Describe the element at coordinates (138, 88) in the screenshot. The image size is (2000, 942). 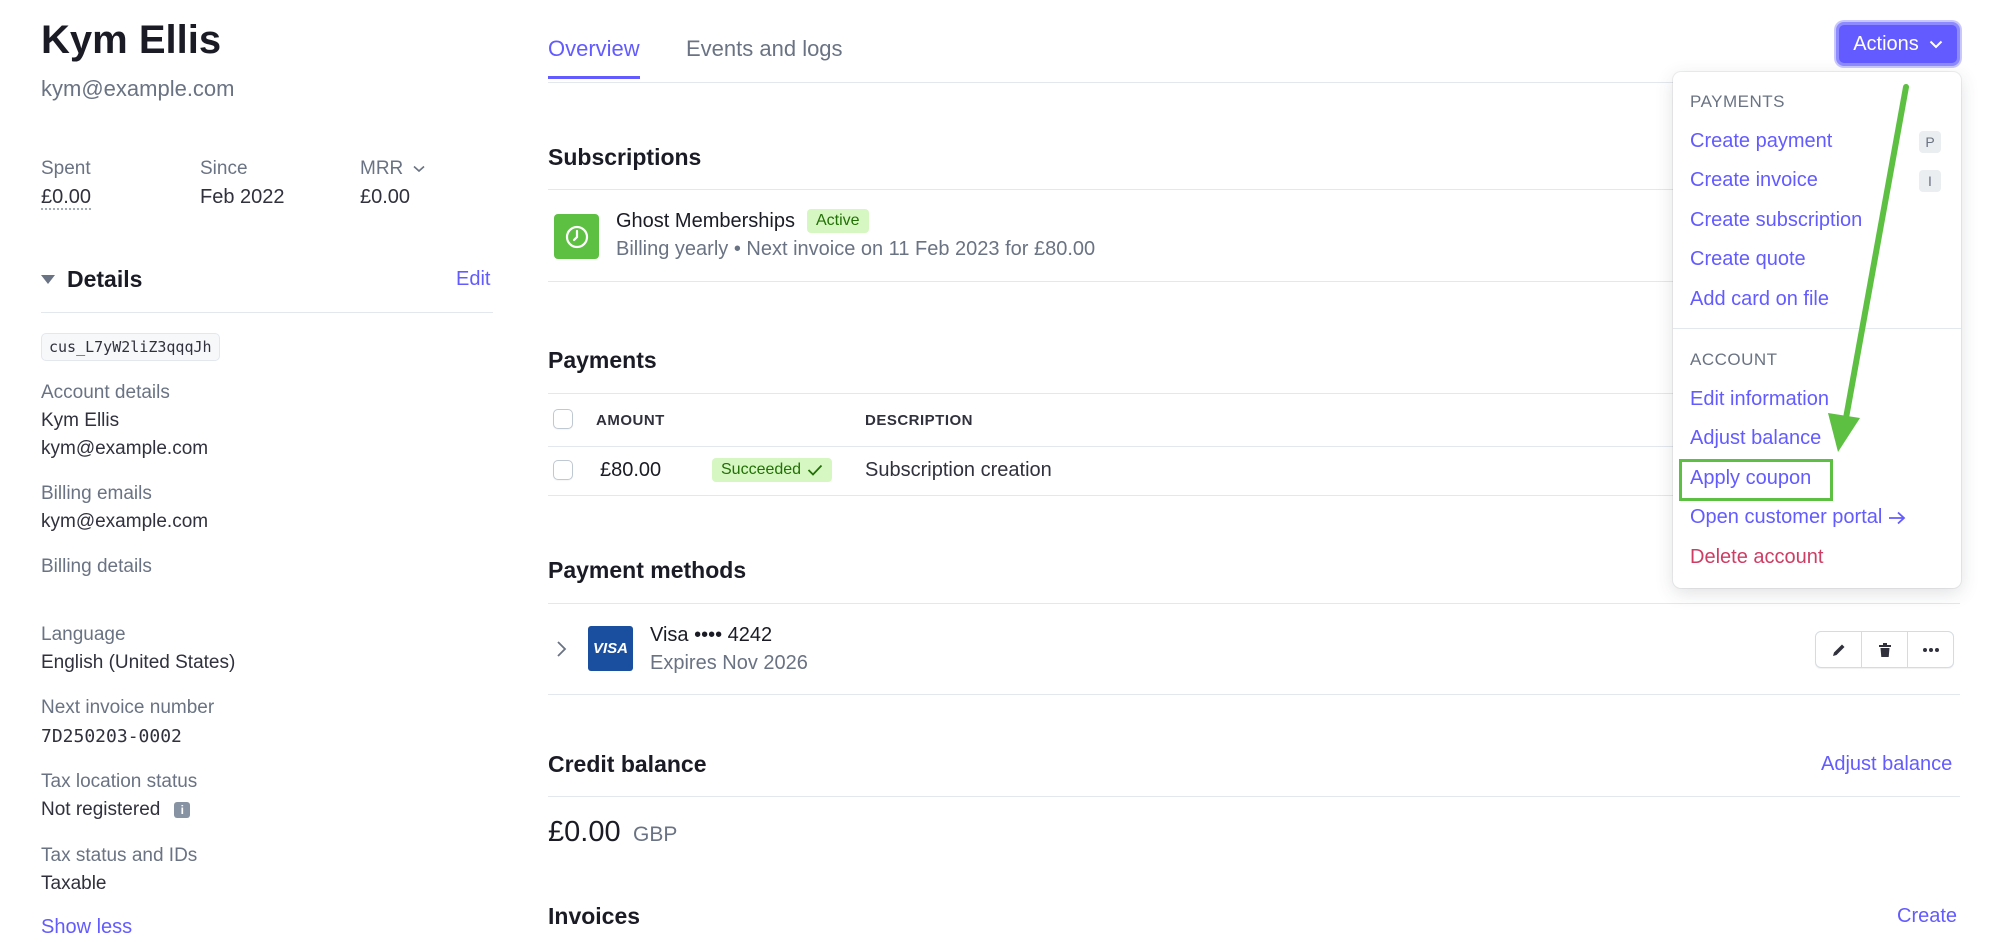
I see `customer-email: kym@example.com` at that location.